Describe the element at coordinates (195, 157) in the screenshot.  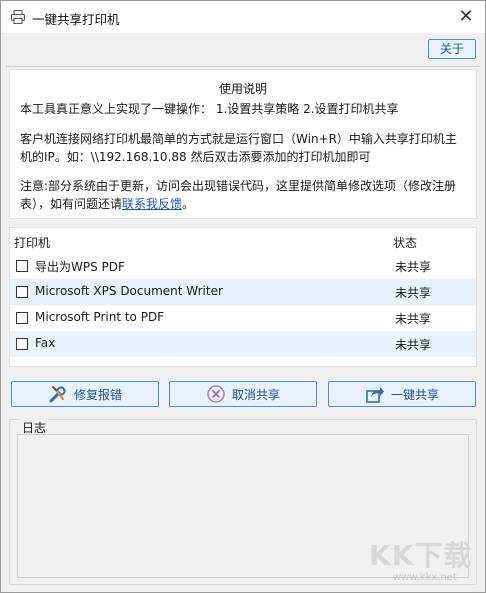
I see `instructions-paragraph-2-line-2: 机的IP。如：\\192.168.10.88 然后双击添要添加的打印机加即可` at that location.